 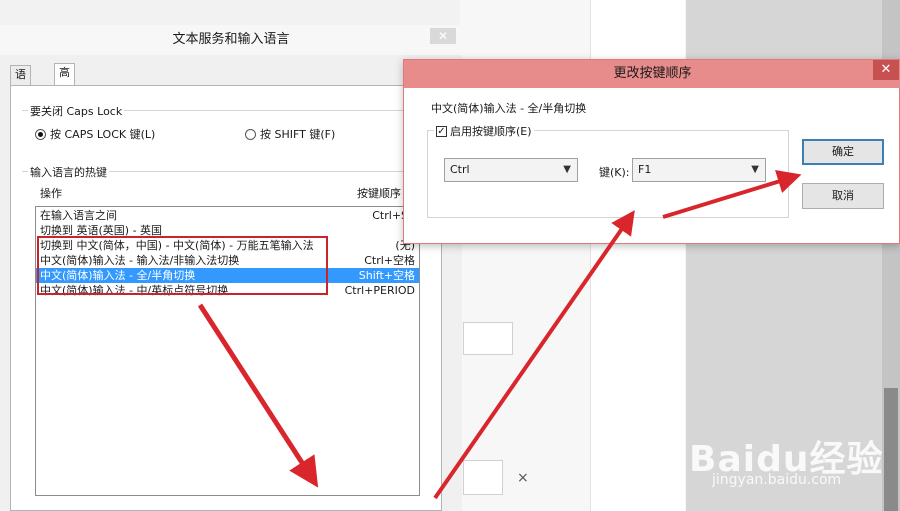 What do you see at coordinates (231, 40) in the screenshot?
I see `dialog-title: 文本服务和输入语言` at bounding box center [231, 40].